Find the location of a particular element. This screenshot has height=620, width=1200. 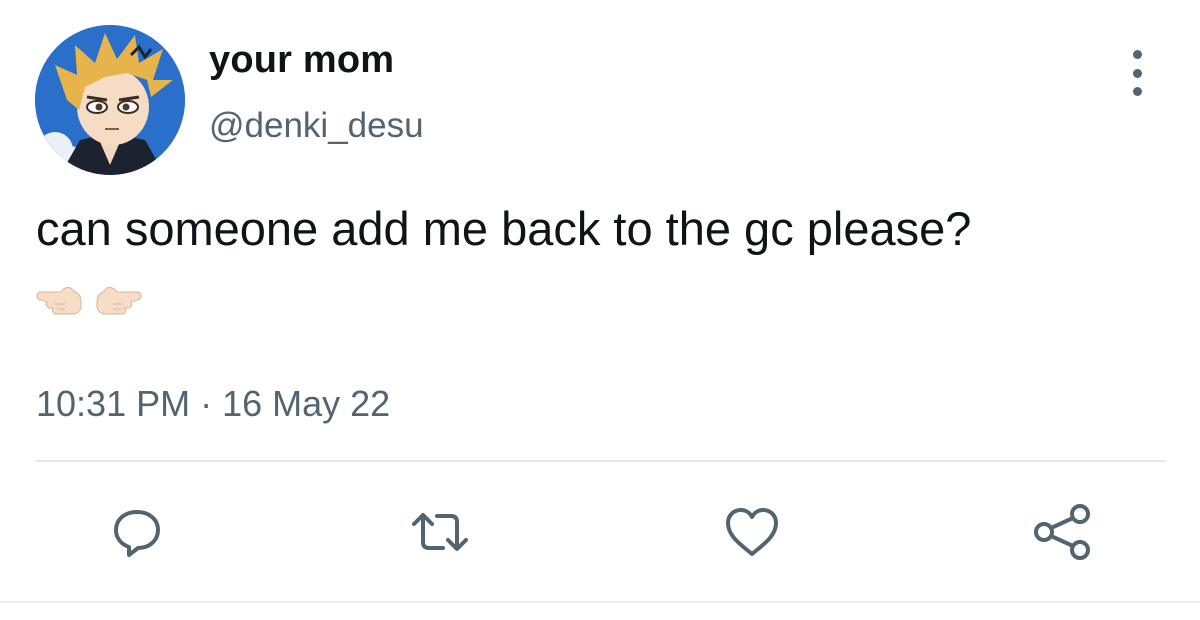

share-icon is located at coordinates (1062, 532).